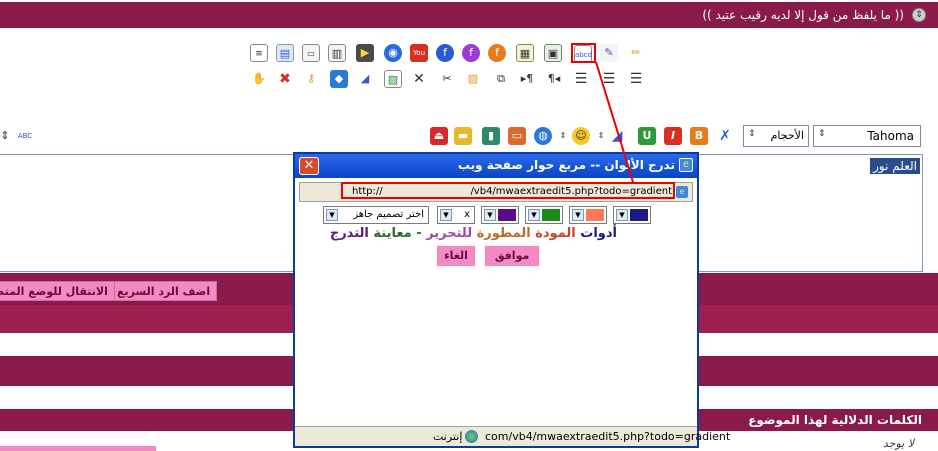  What do you see at coordinates (636, 79) in the screenshot?
I see `align-right-icon: ☰` at bounding box center [636, 79].